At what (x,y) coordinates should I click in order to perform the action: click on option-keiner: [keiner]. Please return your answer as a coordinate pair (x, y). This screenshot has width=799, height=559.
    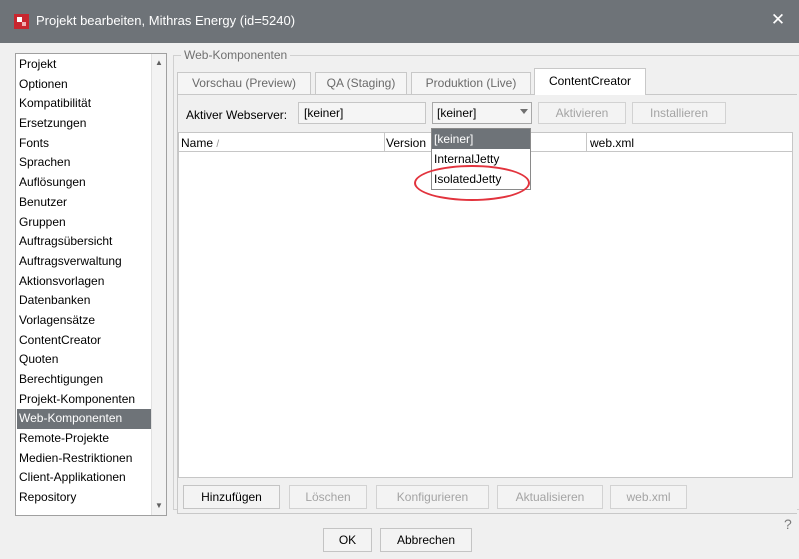
    Looking at the image, I should click on (481, 139).